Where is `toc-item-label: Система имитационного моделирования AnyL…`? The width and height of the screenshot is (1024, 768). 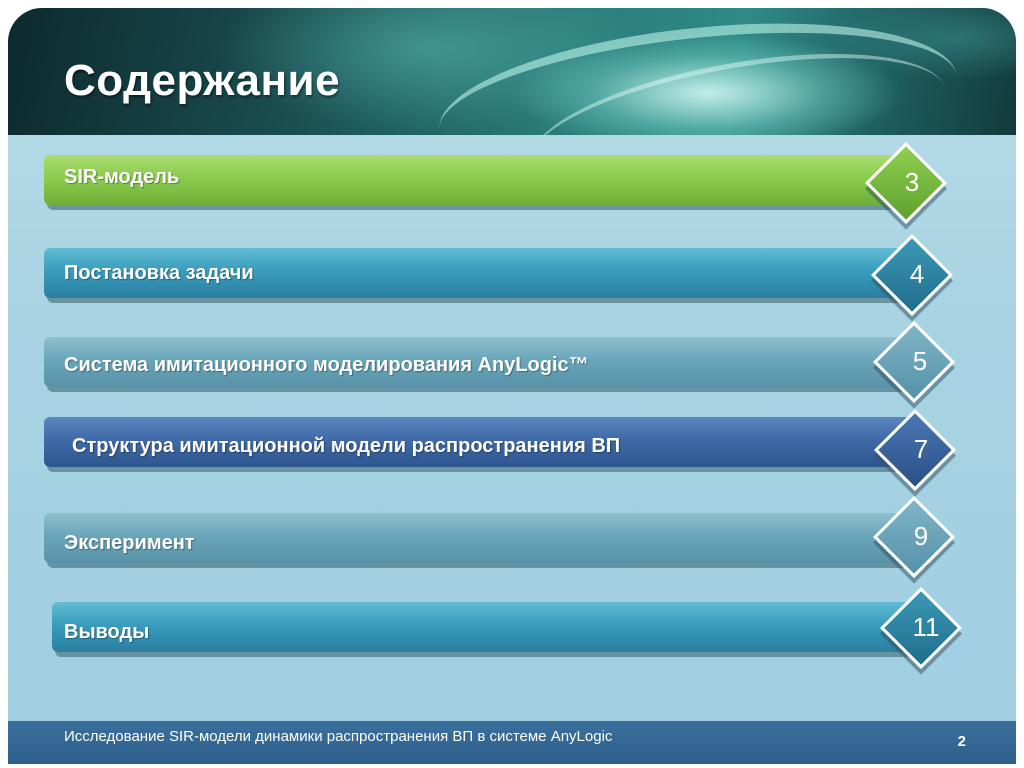
toc-item-label: Система имитационного моделирования AnyL… is located at coordinates (326, 365).